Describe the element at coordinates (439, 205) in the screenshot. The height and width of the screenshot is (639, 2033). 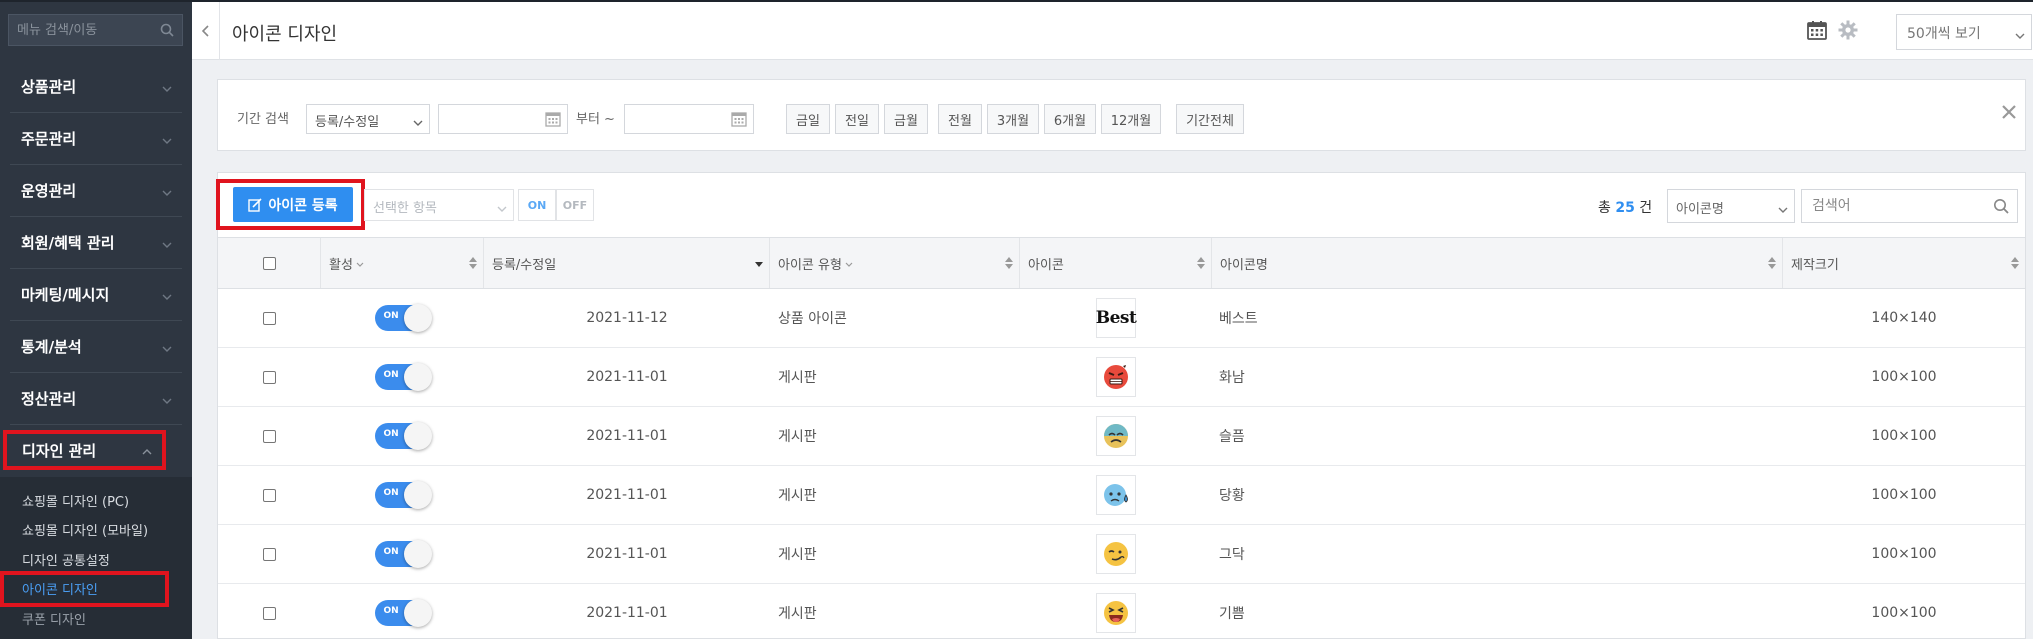
I see `selected-items-select: 선택한 항목` at that location.